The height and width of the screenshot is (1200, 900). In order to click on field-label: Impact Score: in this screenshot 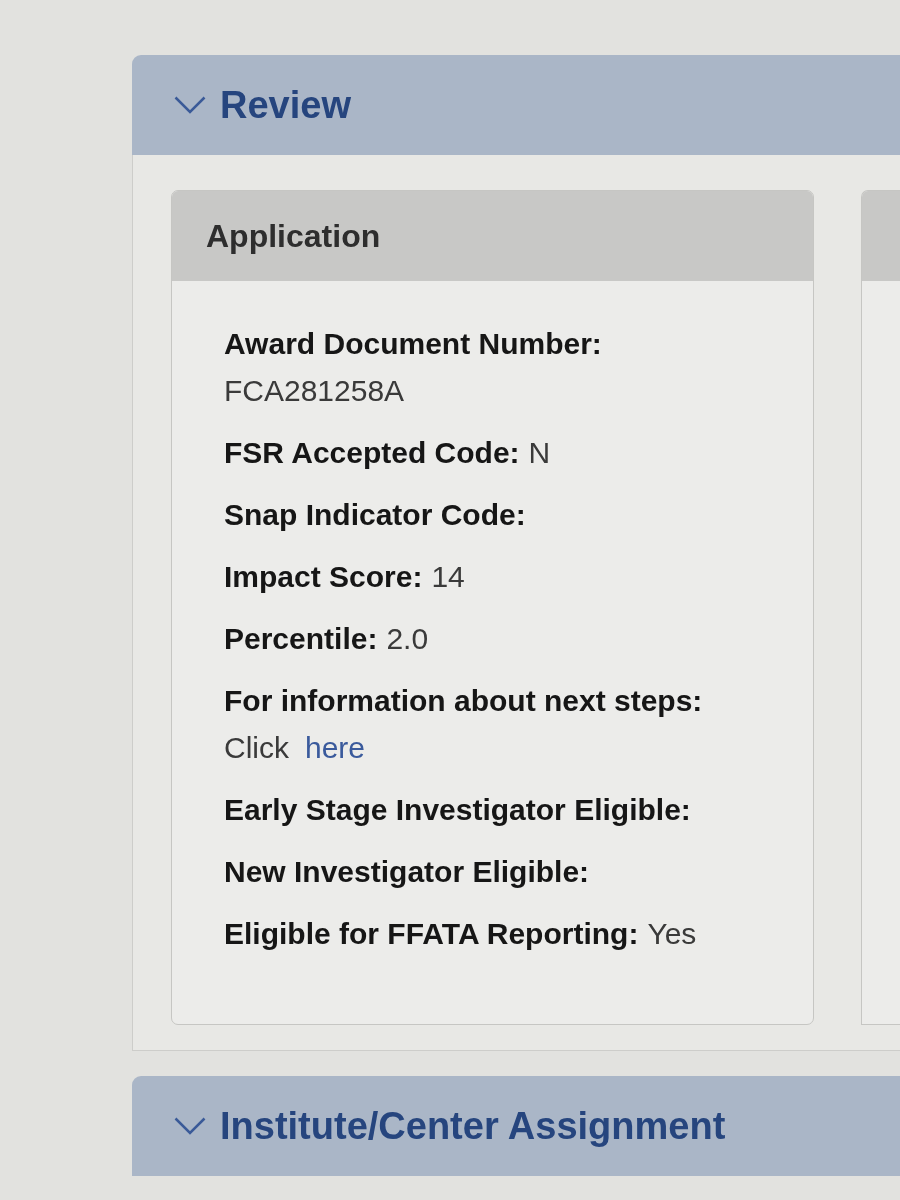, I will do `click(323, 577)`.